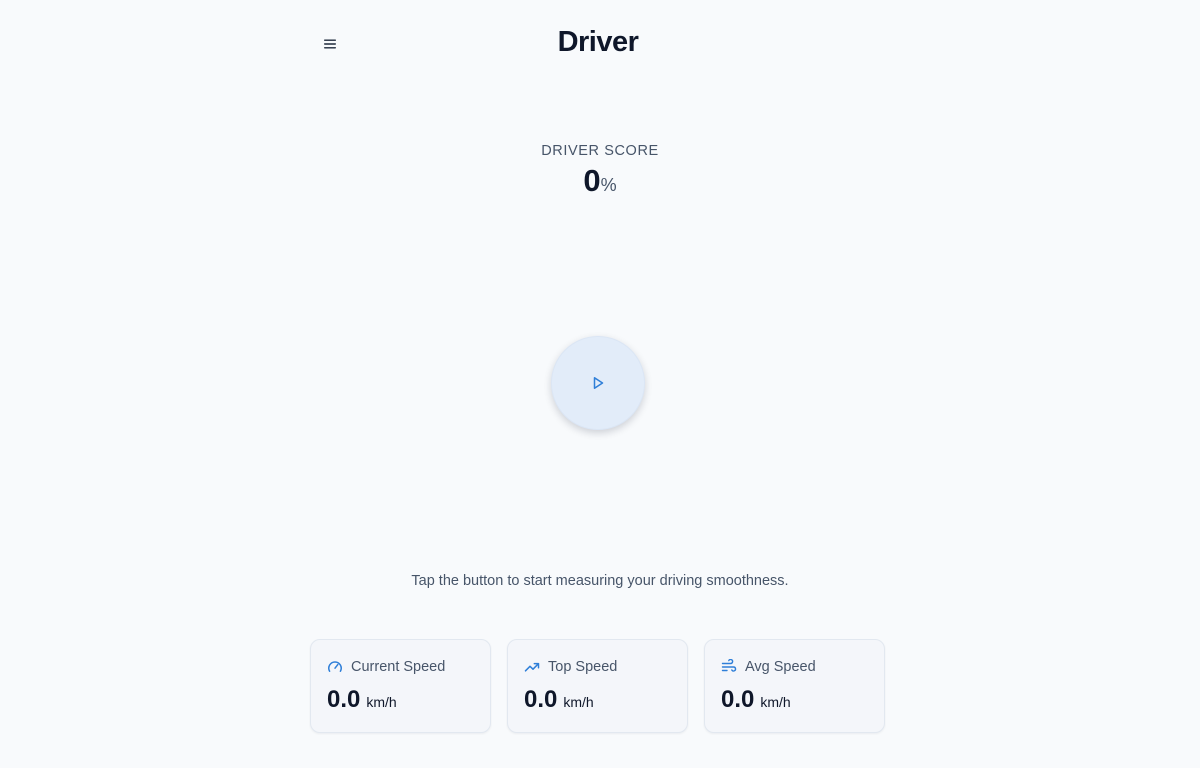 The image size is (1200, 768). I want to click on header: Driver, so click(598, 44).